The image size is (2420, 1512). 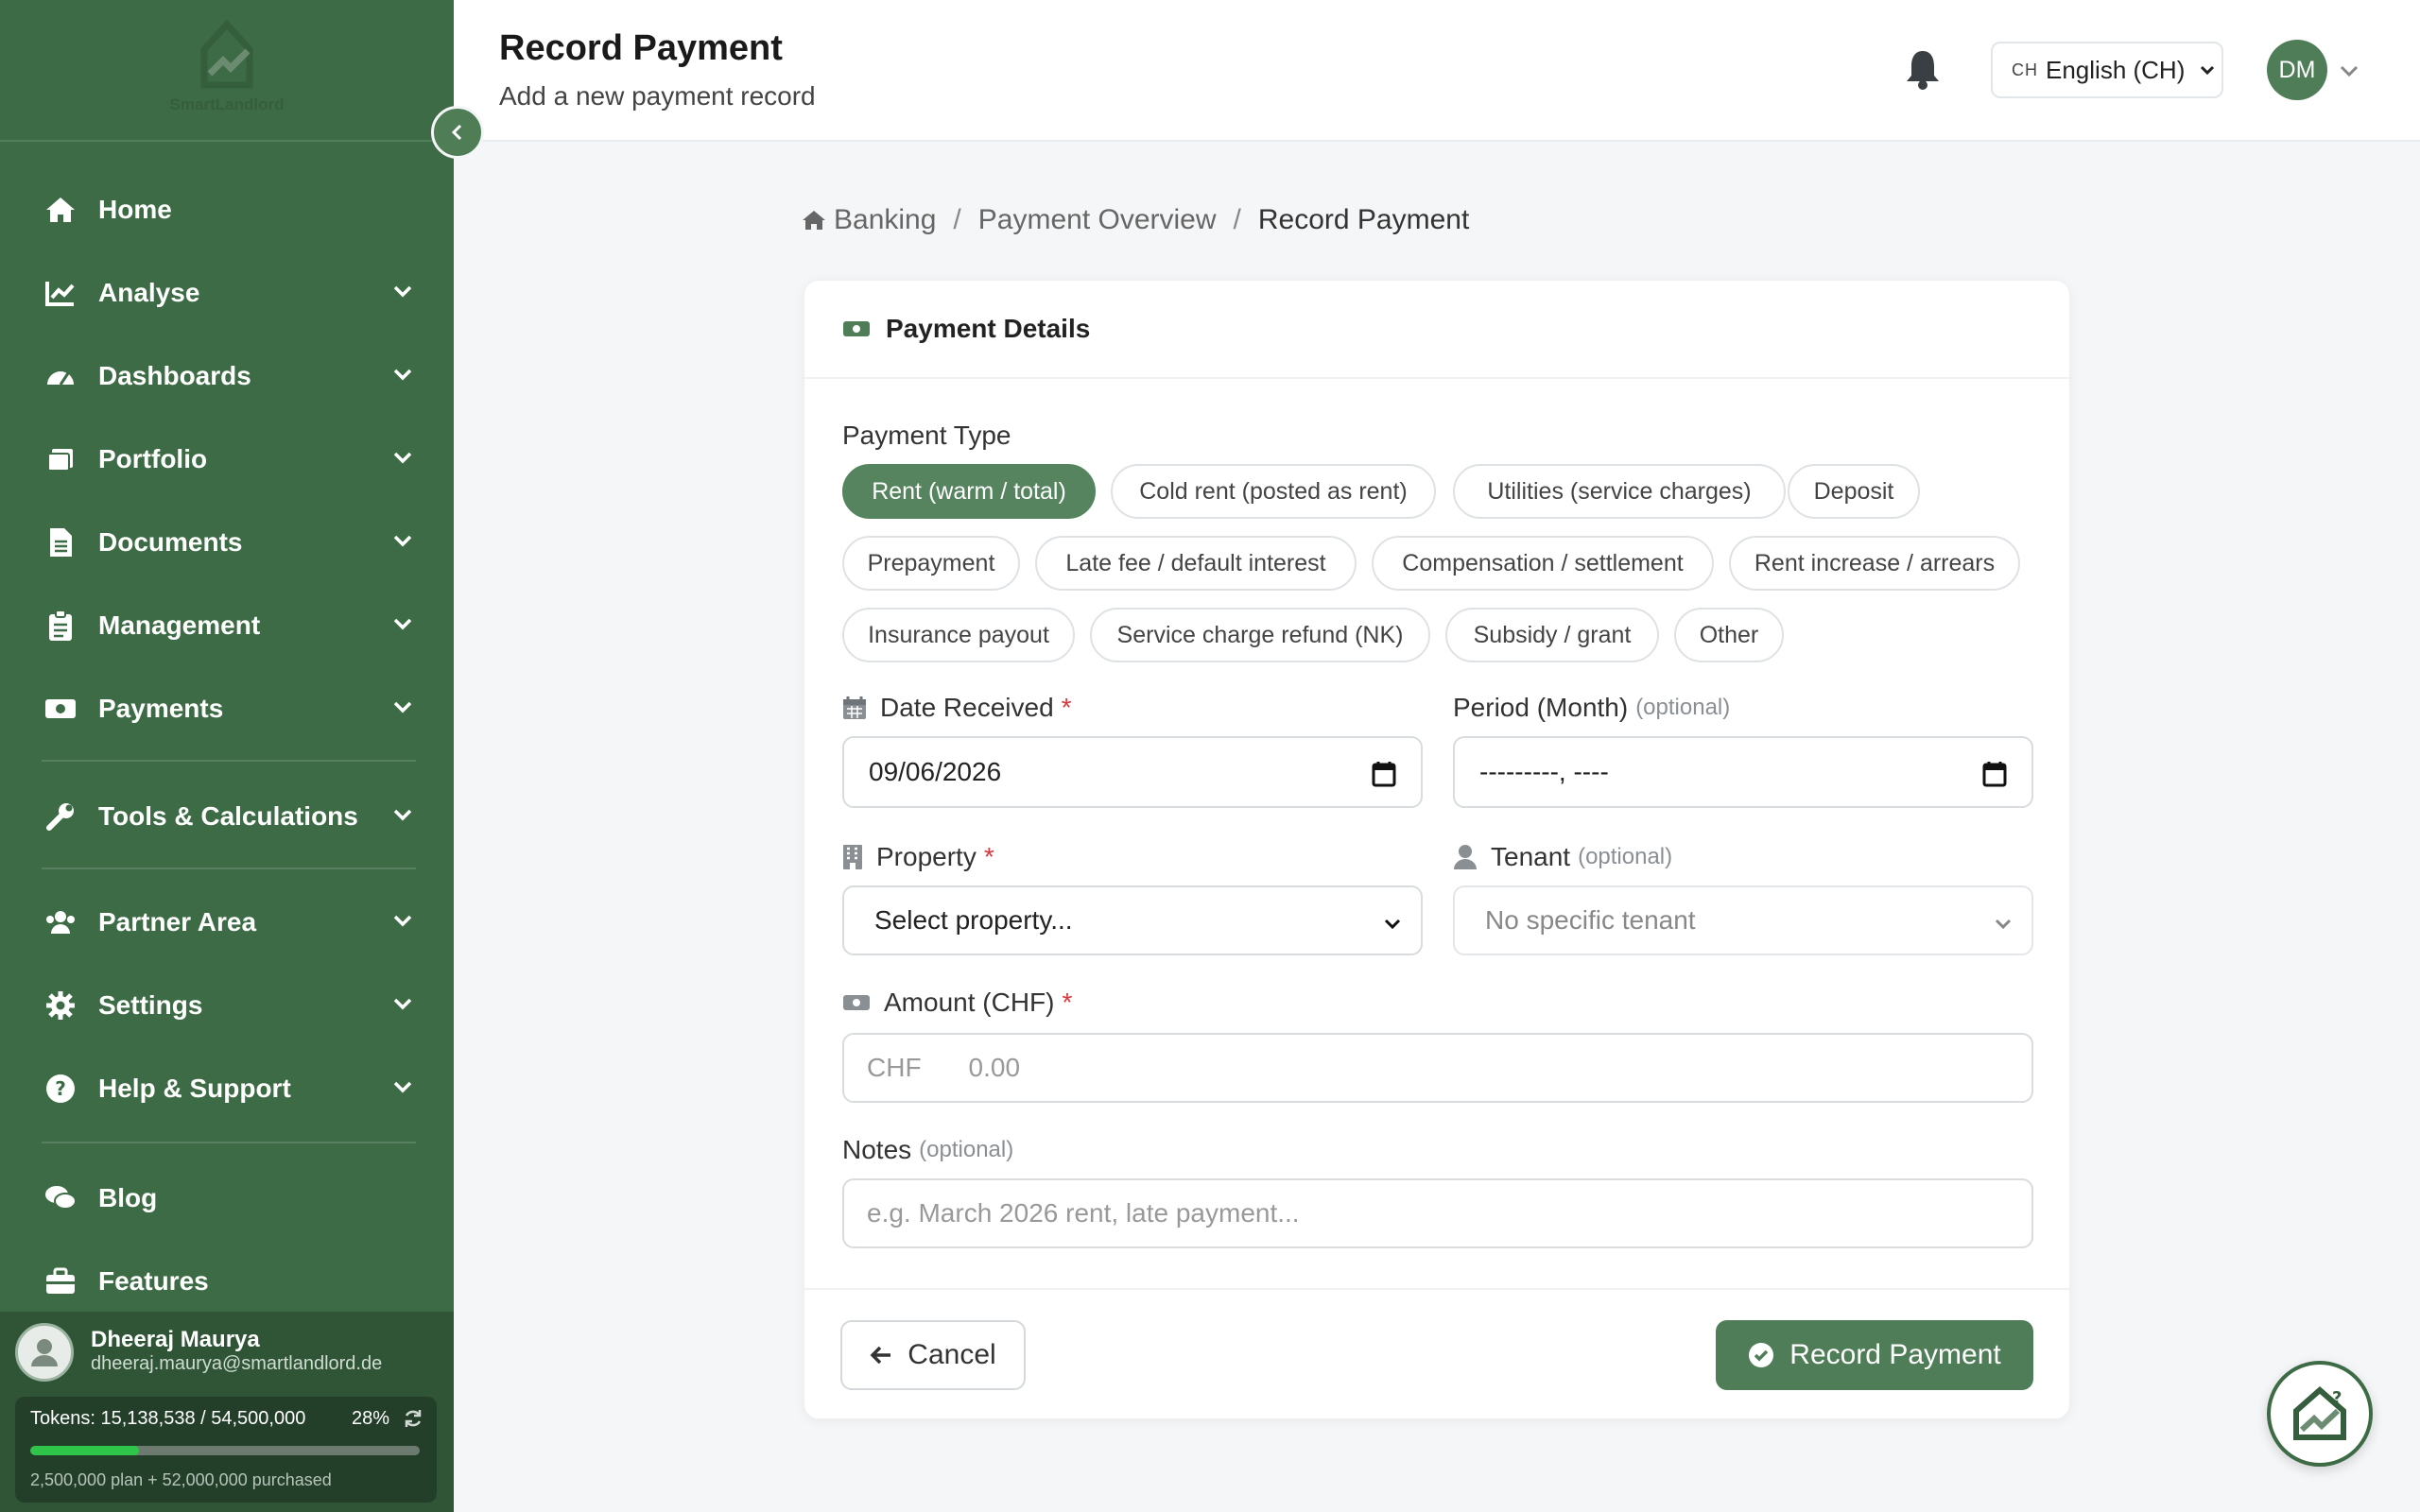 I want to click on building-icon, so click(x=852, y=857).